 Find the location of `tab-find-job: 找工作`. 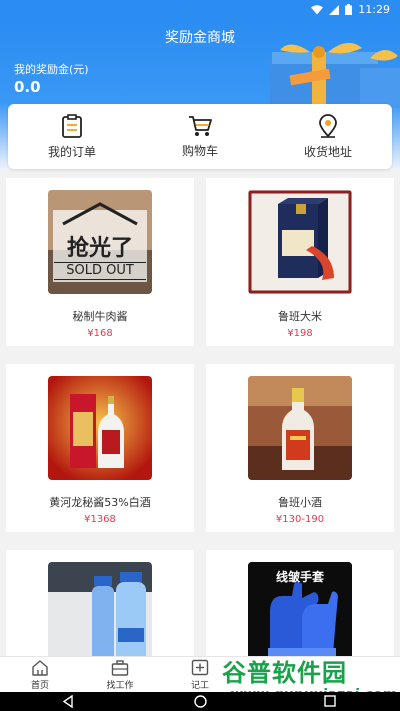

tab-find-job: 找工作 is located at coordinates (120, 675).